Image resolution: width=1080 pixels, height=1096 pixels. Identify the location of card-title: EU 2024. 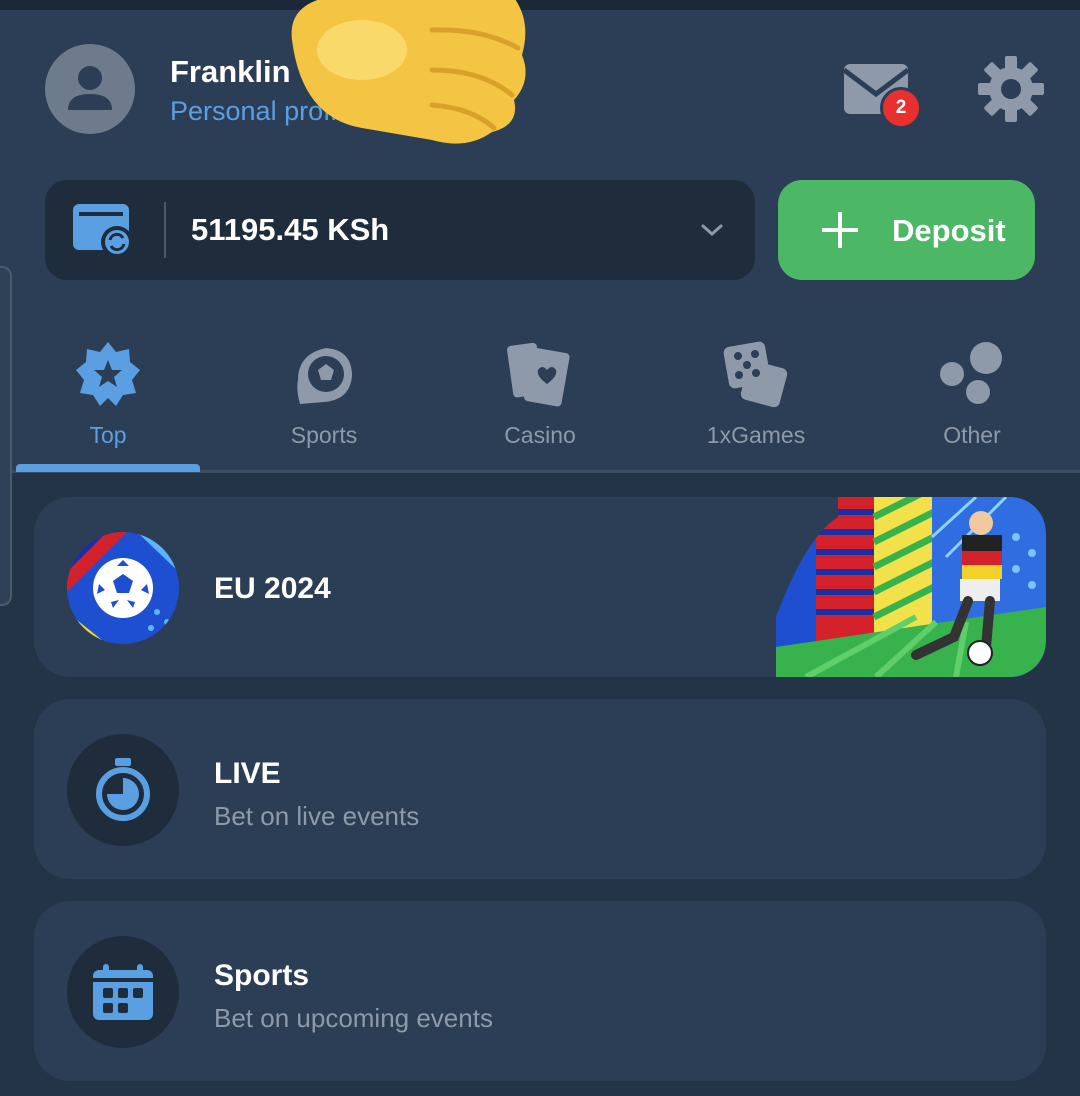
(272, 588).